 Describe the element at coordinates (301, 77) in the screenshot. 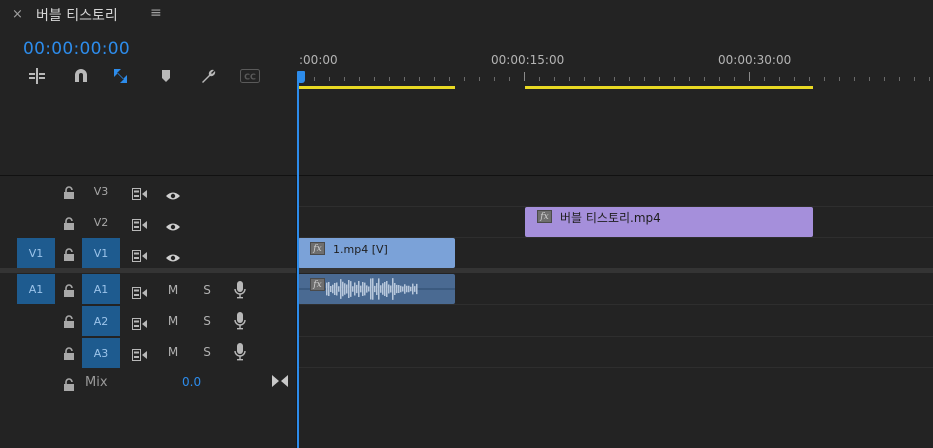

I see `playhead-handle` at that location.